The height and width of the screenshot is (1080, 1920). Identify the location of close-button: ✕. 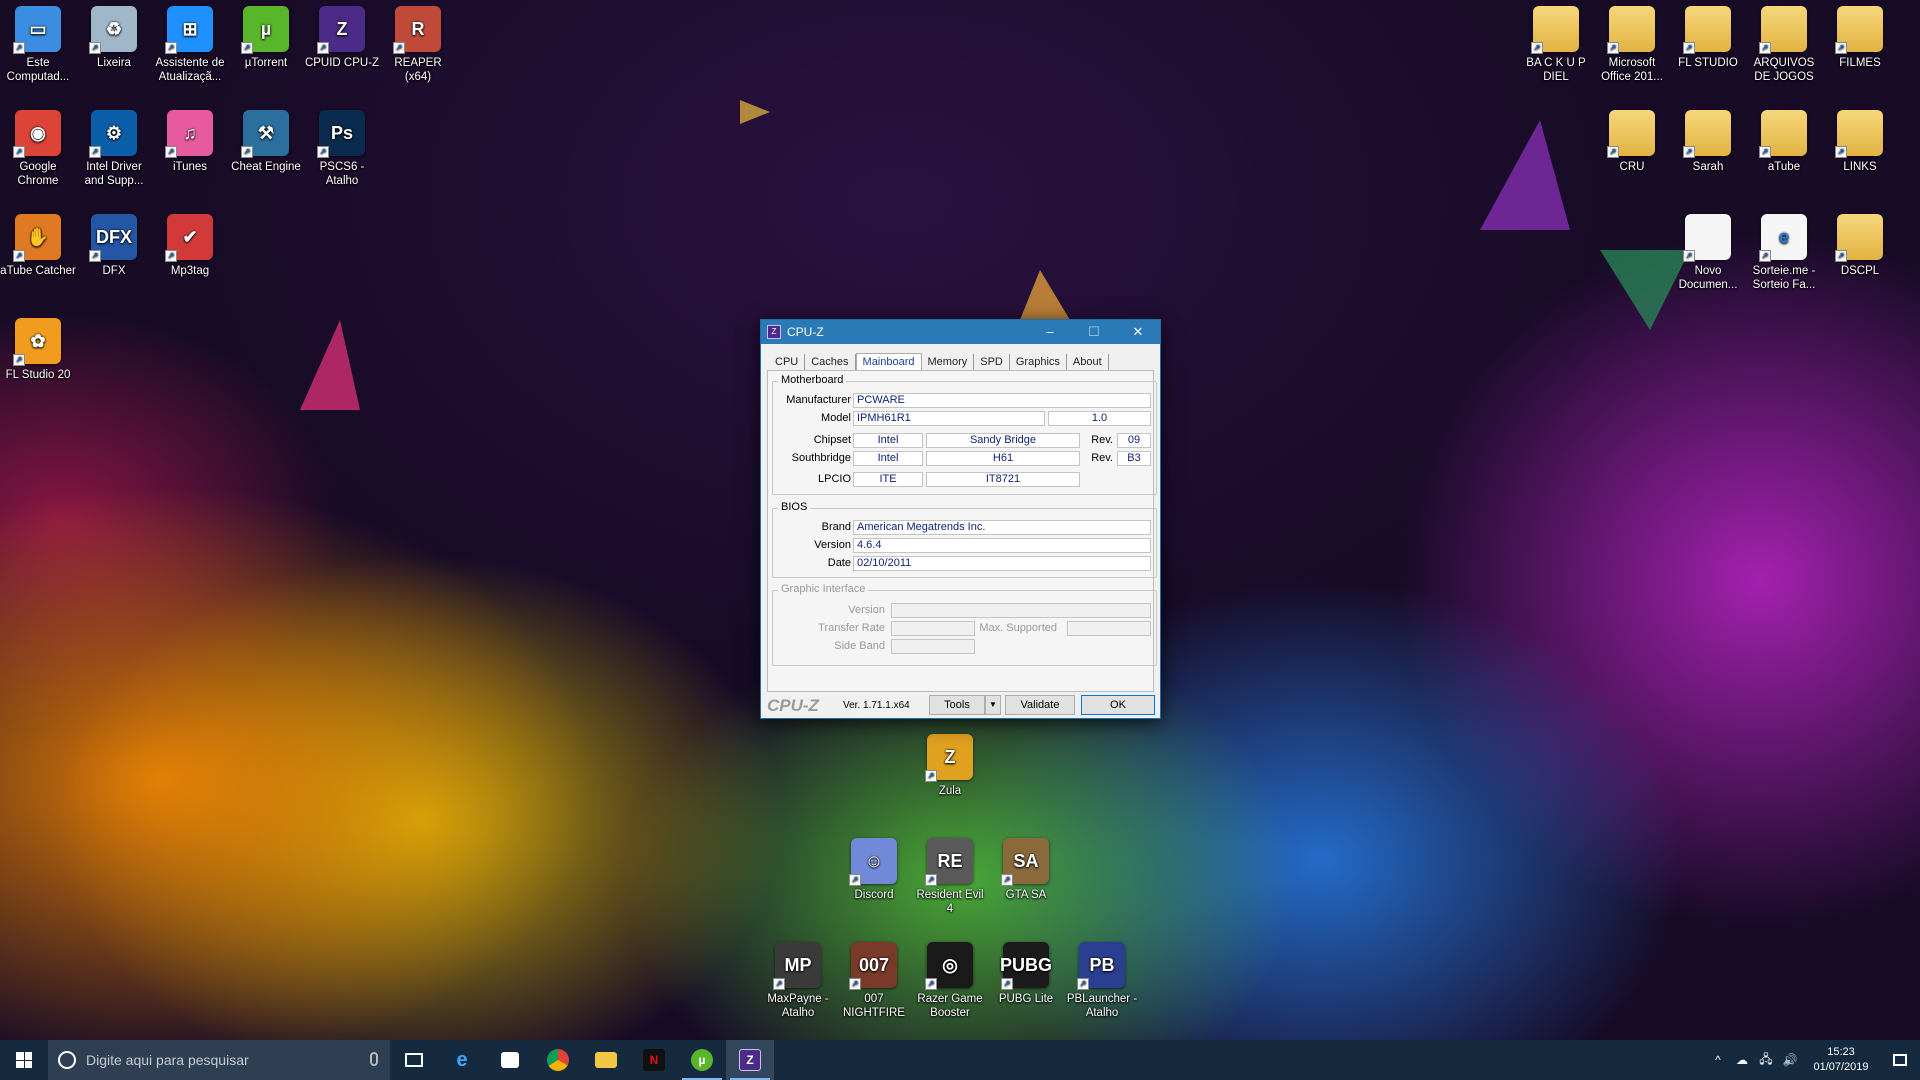
(1138, 332).